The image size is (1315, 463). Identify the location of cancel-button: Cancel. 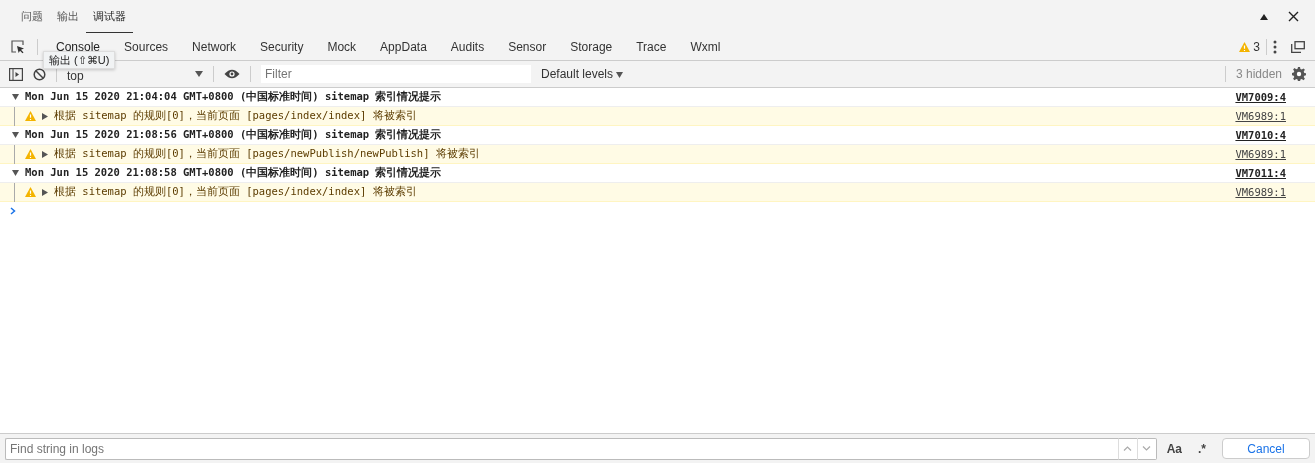
(1266, 448).